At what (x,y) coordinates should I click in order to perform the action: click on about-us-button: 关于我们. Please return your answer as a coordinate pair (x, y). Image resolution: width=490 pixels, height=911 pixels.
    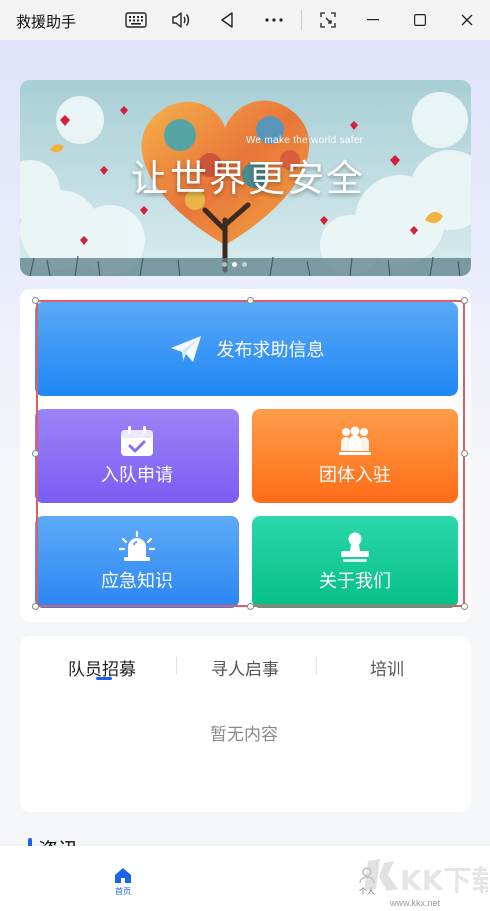
    Looking at the image, I should click on (355, 562).